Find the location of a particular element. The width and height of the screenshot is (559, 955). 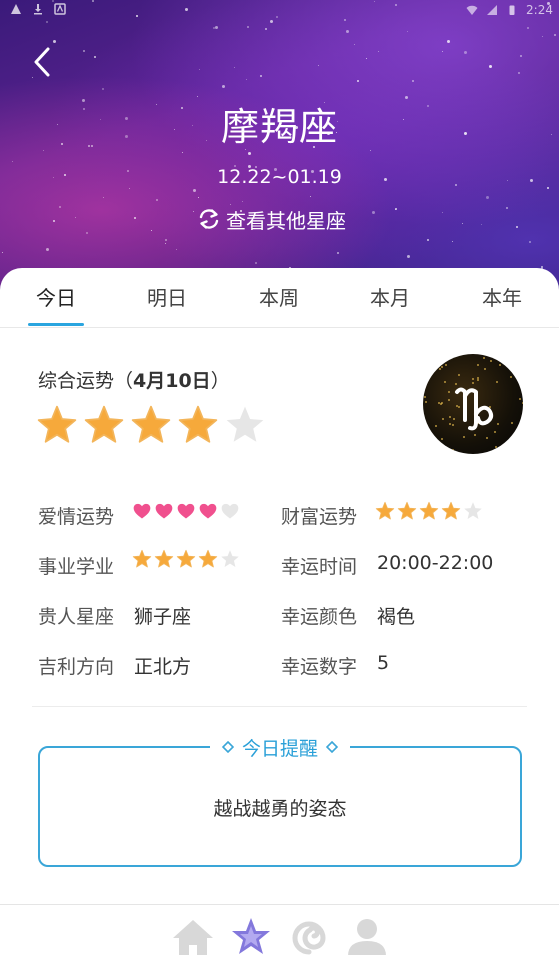

wifi-icon is located at coordinates (472, 10).